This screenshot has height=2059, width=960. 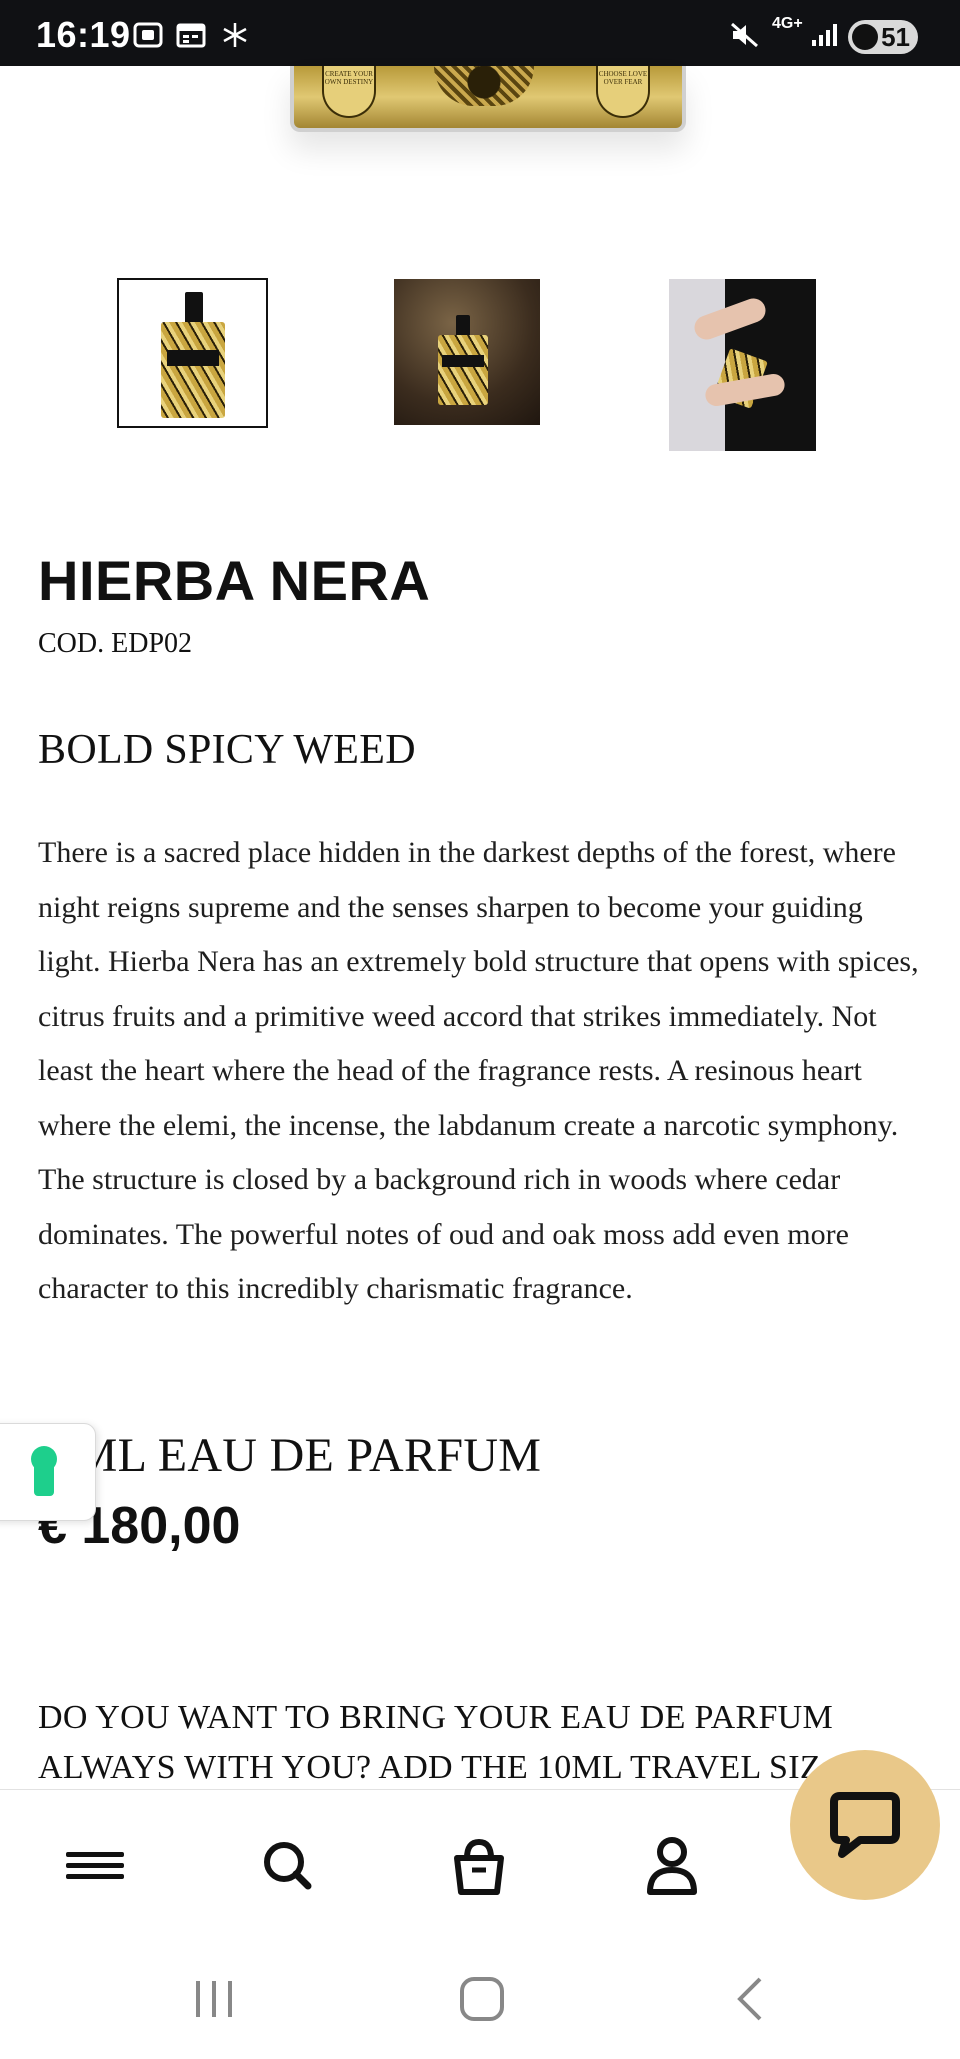 I want to click on mute-icon, so click(x=744, y=35).